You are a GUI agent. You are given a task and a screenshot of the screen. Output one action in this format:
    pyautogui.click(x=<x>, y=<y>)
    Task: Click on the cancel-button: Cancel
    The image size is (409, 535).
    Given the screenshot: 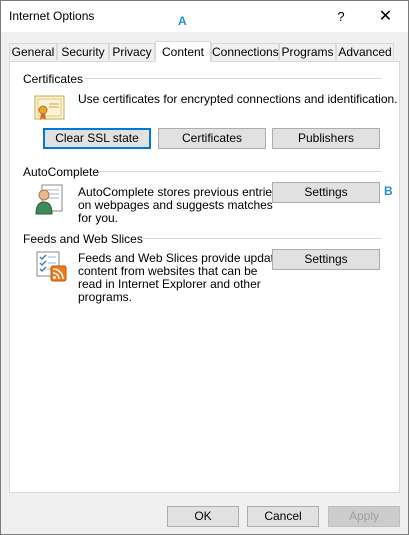 What is the action you would take?
    pyautogui.click(x=283, y=516)
    